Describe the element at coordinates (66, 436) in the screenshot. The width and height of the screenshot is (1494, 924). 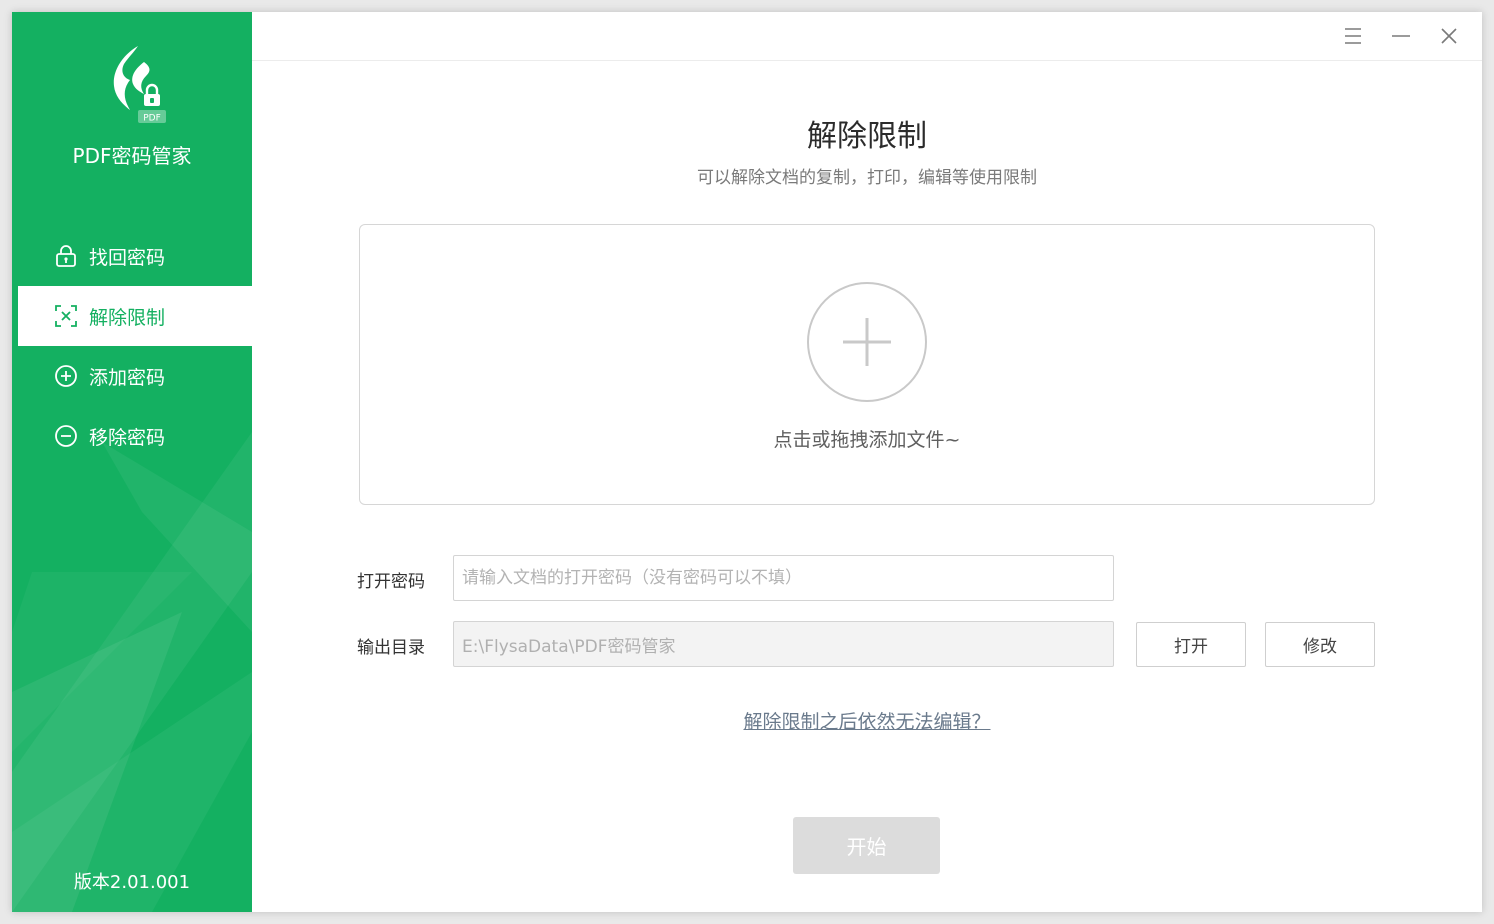
I see `minus-circle-icon` at that location.